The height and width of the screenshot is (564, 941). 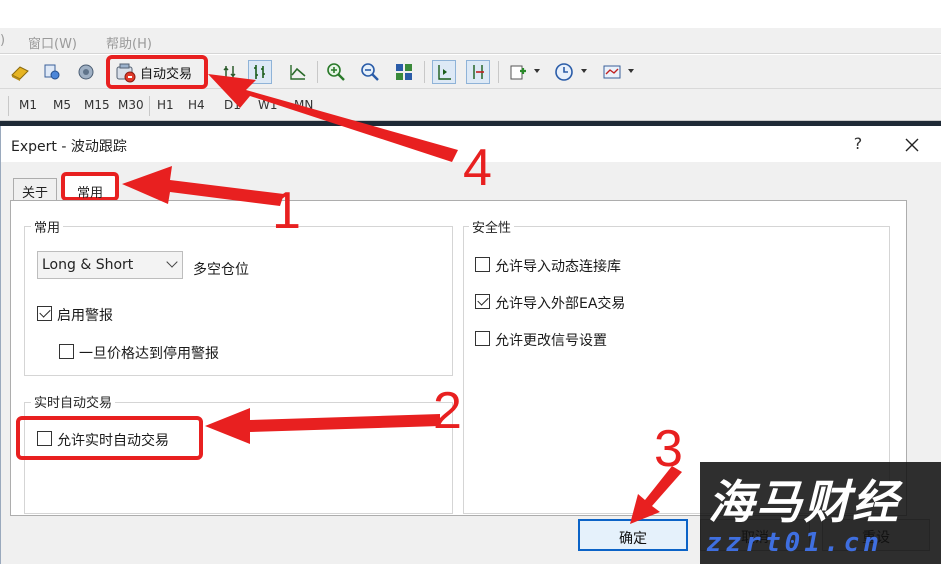 What do you see at coordinates (336, 72) in the screenshot?
I see `zoom-in-icon` at bounding box center [336, 72].